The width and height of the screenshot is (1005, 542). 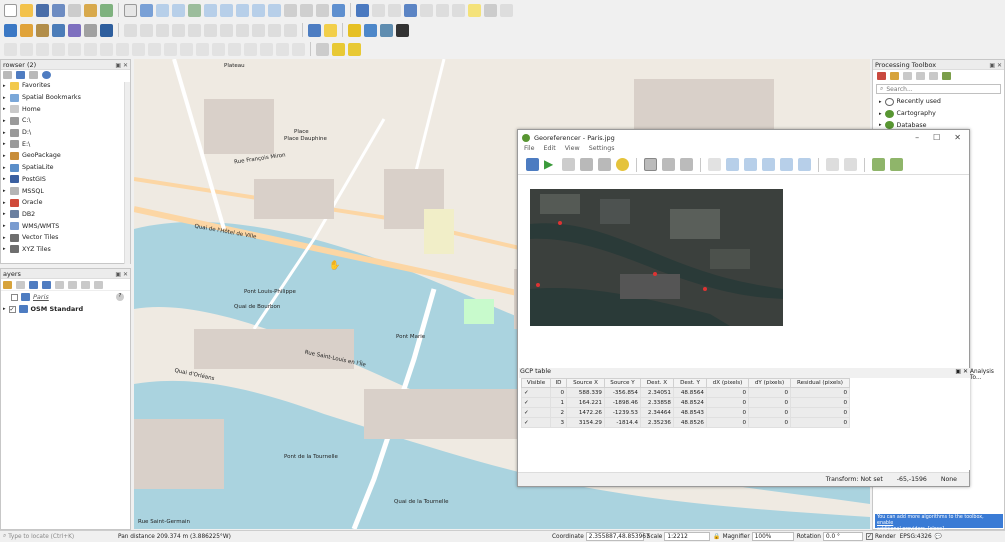 I want to click on table-row: ✓ 2 1472.26 -1239.53 2.34464 48.8543 0 0 0, so click(x=685, y=412).